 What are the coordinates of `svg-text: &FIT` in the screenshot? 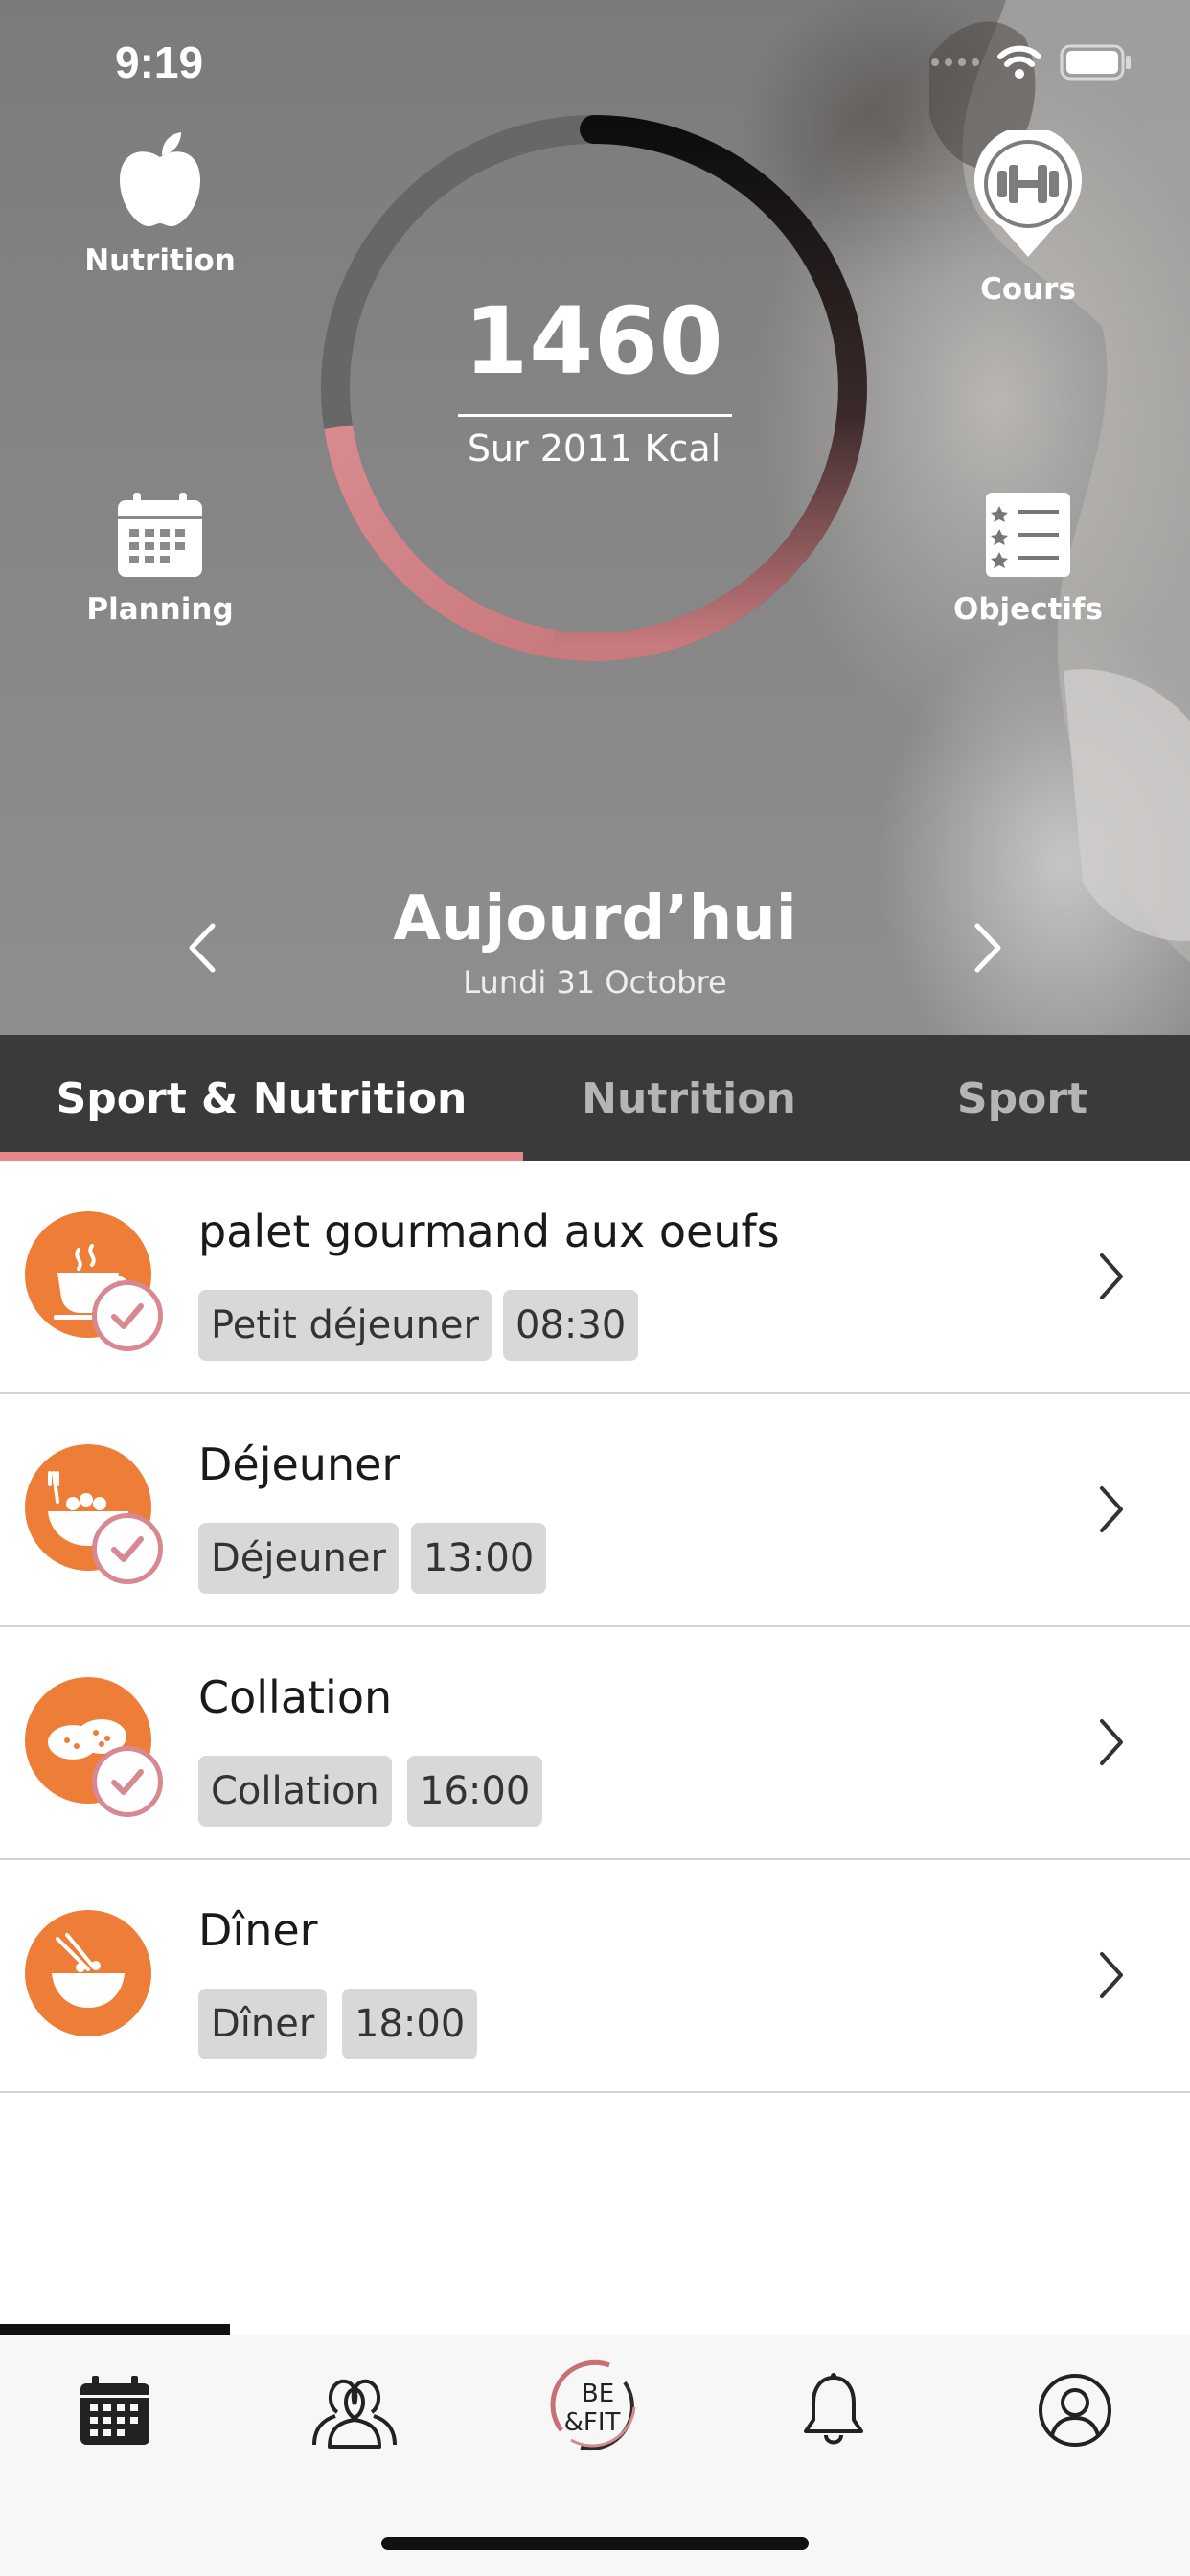 It's located at (592, 2422).